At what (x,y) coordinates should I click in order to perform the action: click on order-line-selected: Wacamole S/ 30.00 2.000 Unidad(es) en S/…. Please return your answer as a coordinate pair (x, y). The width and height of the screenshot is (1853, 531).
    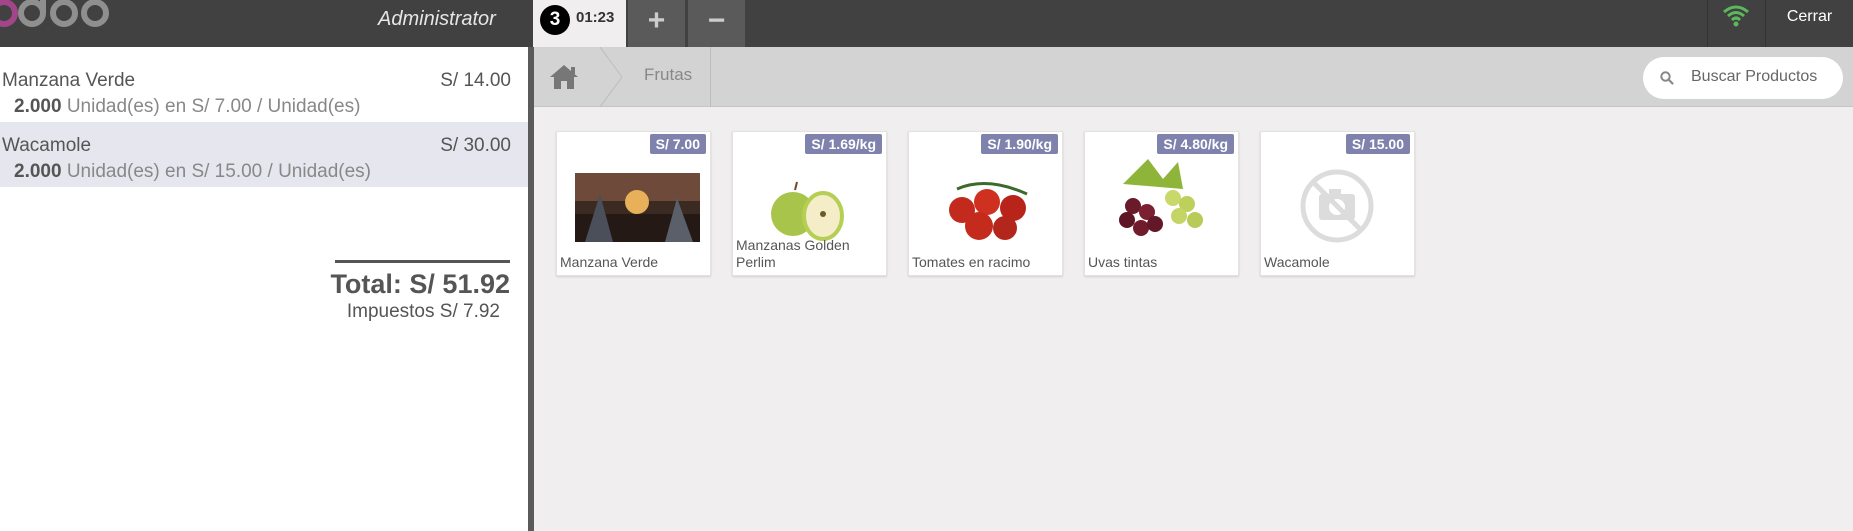
    Looking at the image, I should click on (264, 154).